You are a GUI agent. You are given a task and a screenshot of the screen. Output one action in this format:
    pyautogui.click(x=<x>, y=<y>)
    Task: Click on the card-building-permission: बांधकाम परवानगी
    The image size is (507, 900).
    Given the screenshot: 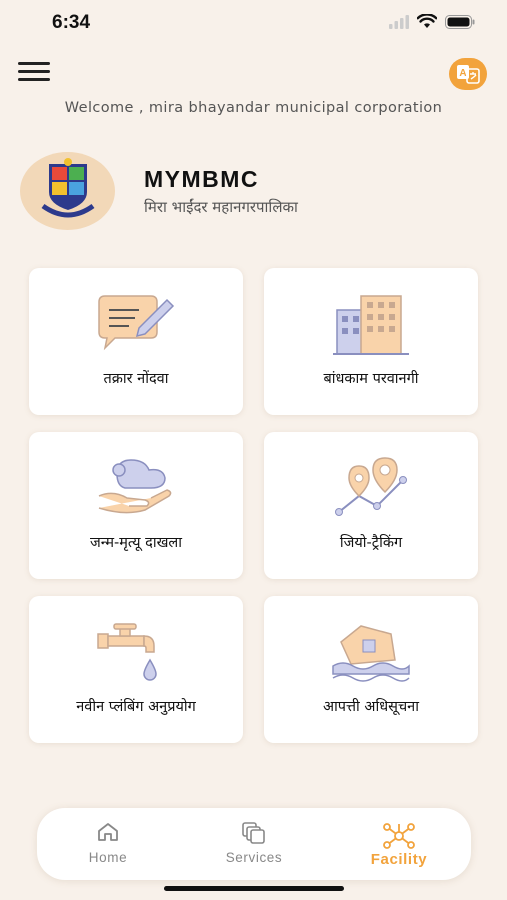 What is the action you would take?
    pyautogui.click(x=371, y=341)
    